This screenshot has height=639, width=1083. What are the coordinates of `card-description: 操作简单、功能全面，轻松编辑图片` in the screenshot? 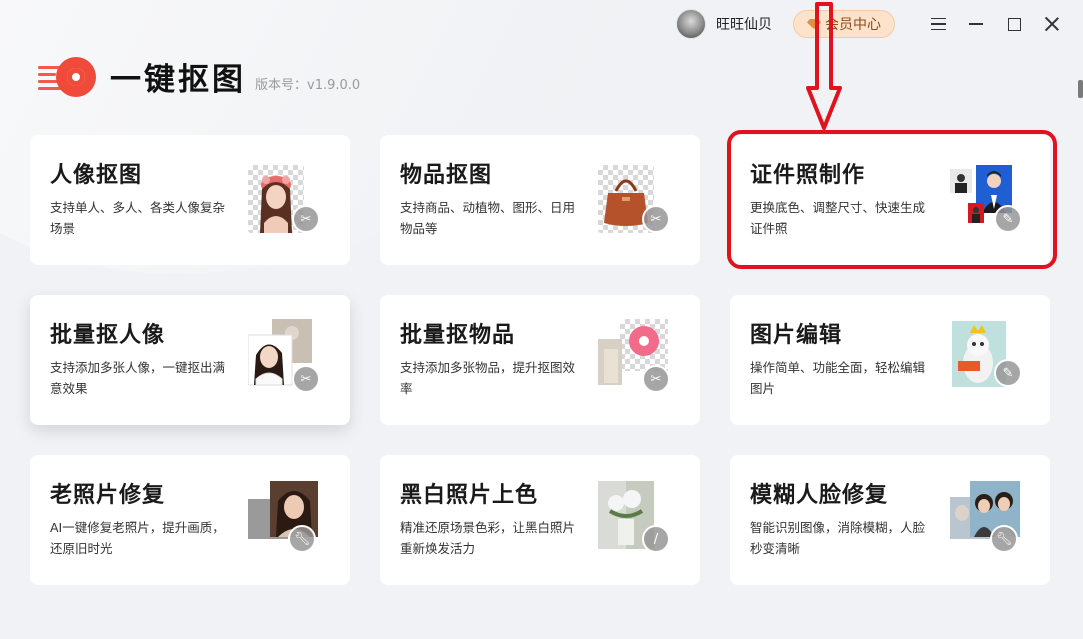 It's located at (838, 378).